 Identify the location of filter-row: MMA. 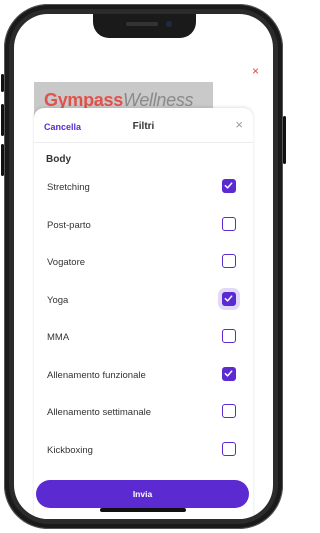
(143, 337).